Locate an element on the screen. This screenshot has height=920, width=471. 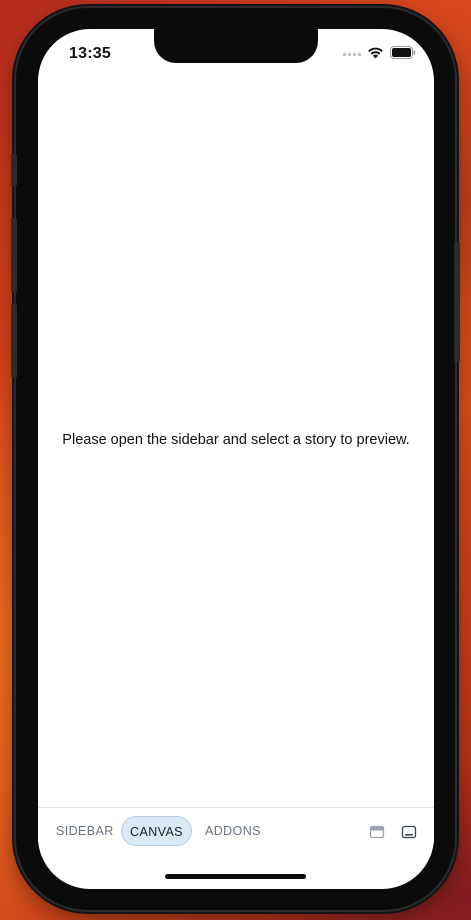
tab-canvas: CANVAS is located at coordinates (156, 831).